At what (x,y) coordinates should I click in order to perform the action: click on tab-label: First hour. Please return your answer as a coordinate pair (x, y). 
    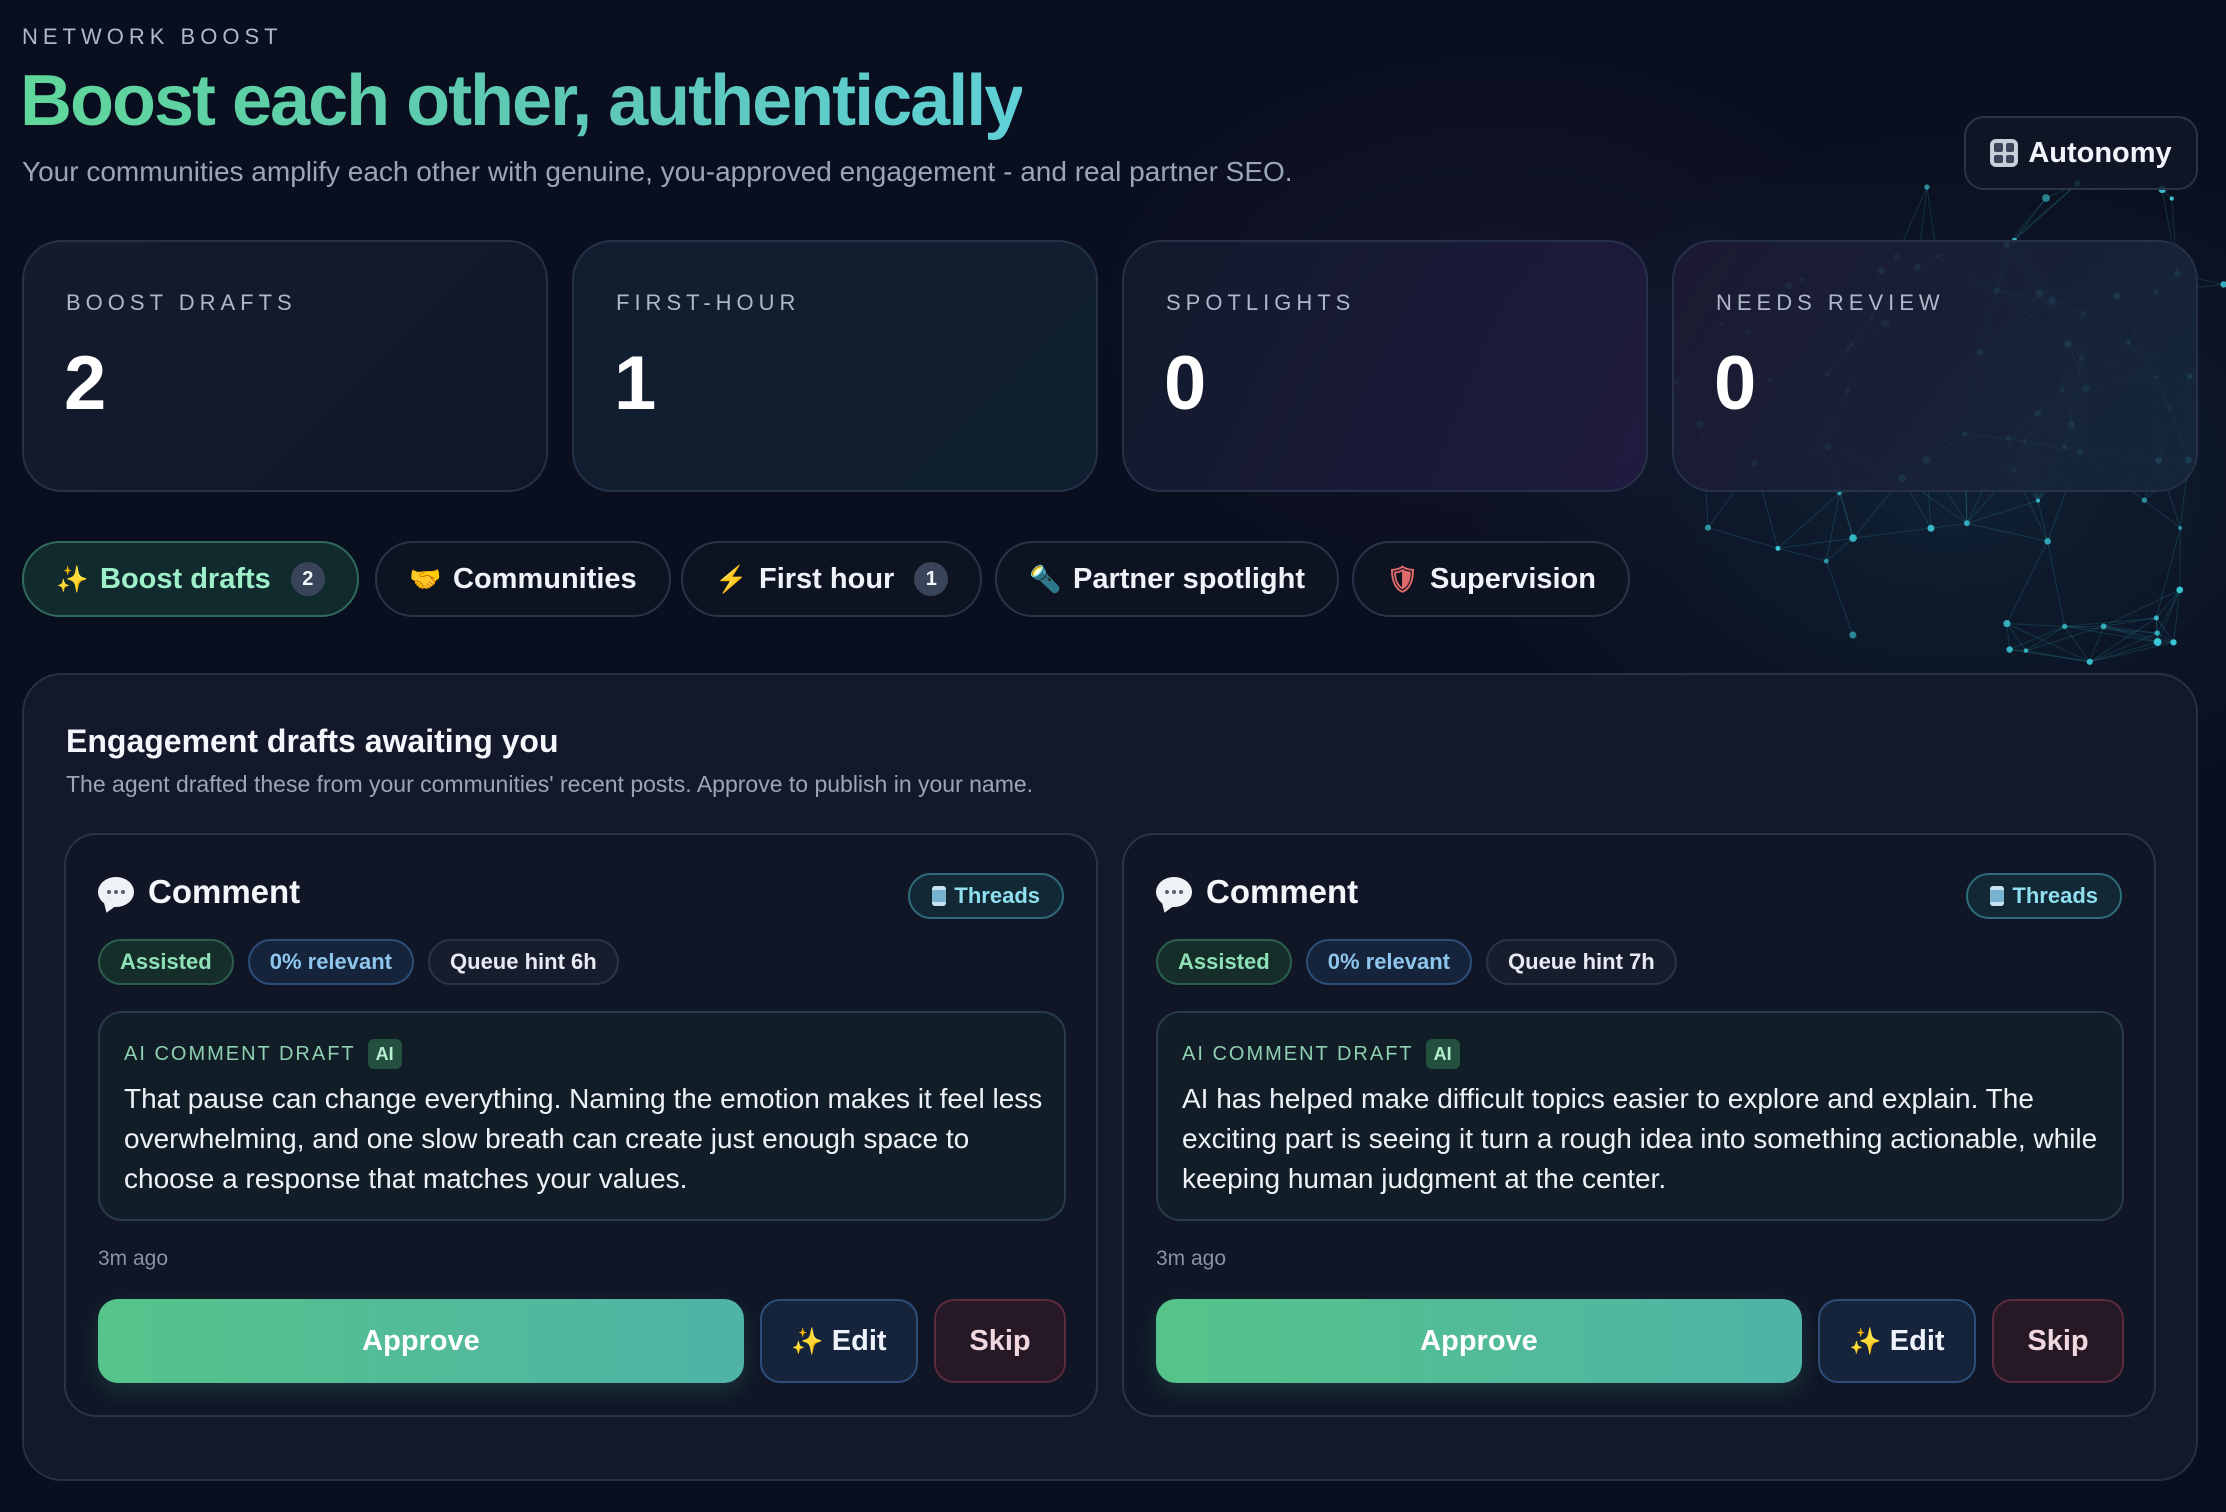
    Looking at the image, I should click on (827, 578).